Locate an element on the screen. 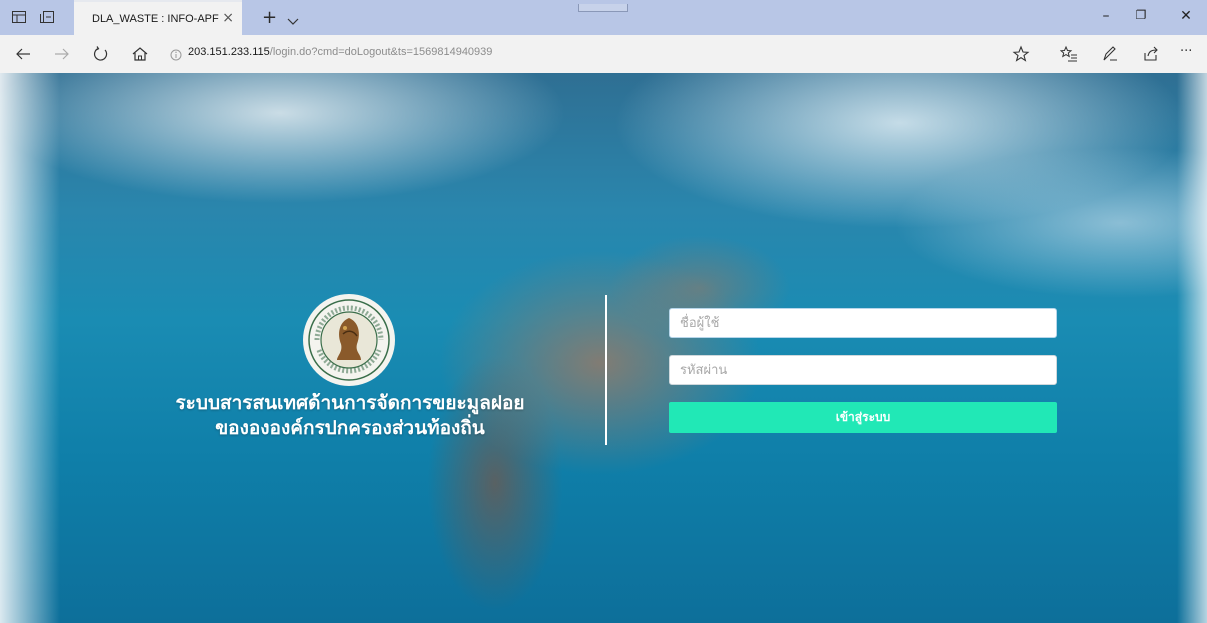  info-icon is located at coordinates (176, 55).